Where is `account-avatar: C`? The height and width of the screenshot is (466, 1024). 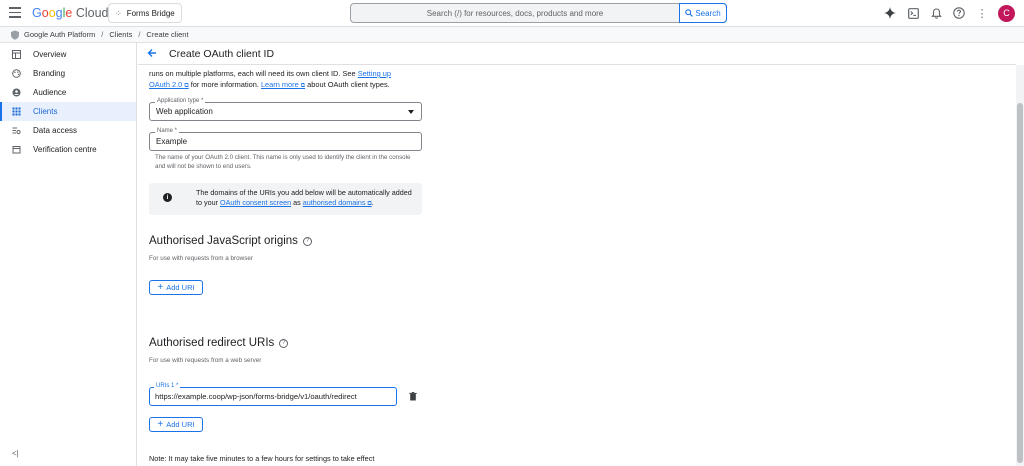
account-avatar: C is located at coordinates (1006, 13).